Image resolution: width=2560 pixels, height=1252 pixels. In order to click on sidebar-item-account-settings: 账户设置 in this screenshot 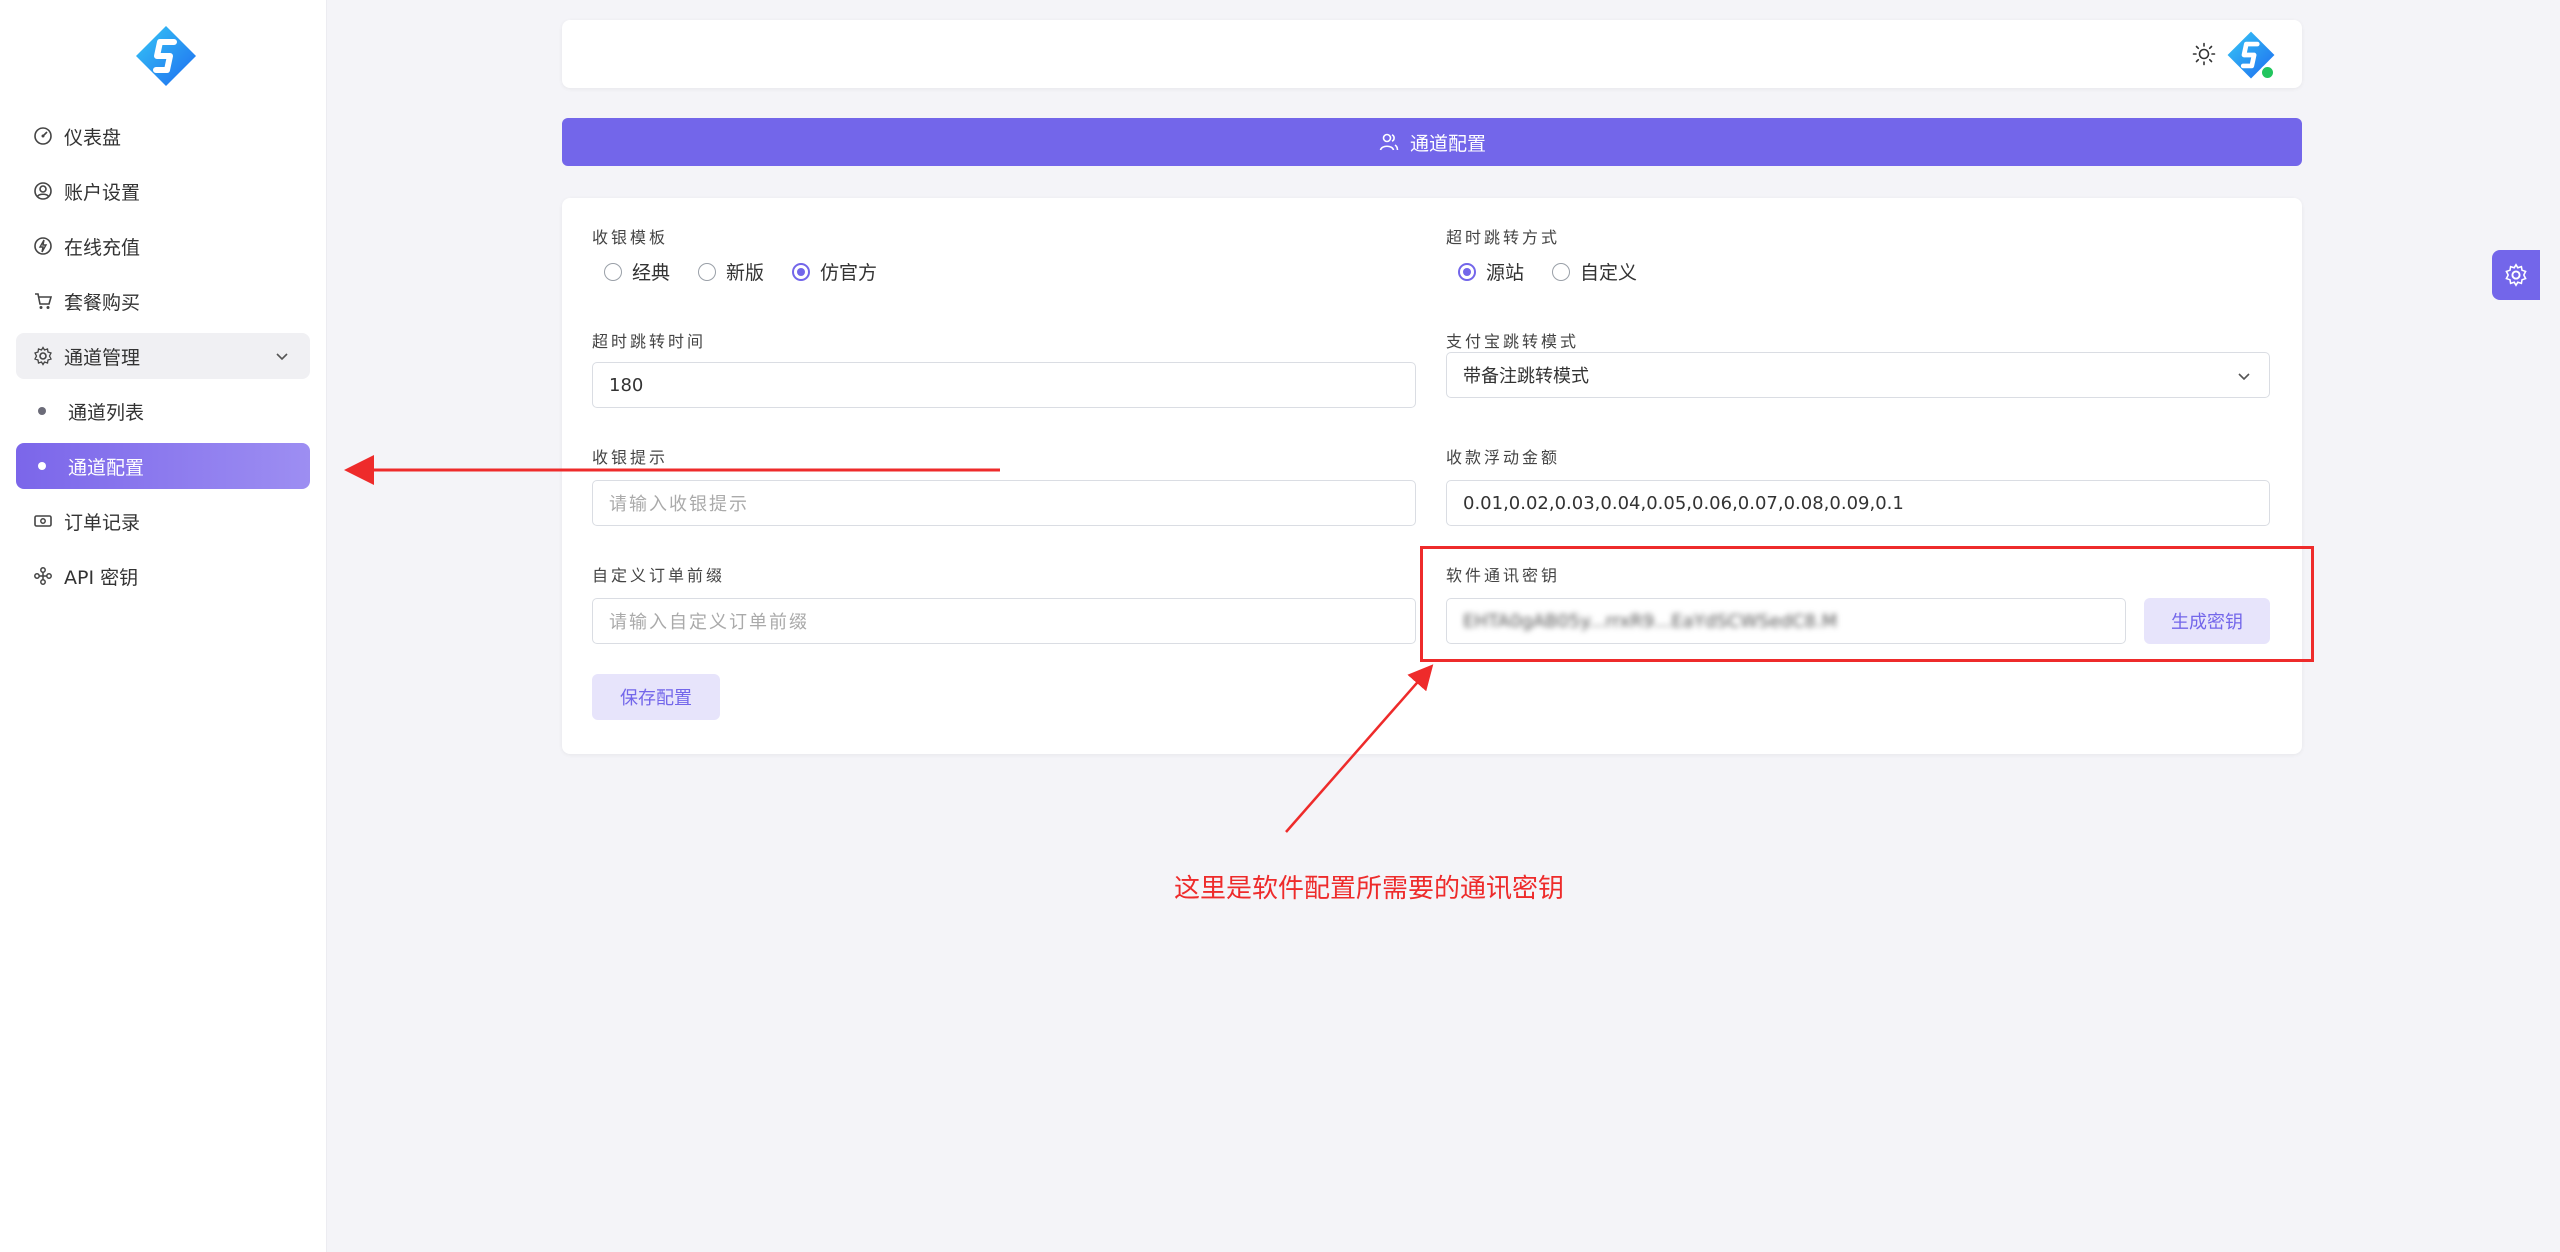, I will do `click(163, 191)`.